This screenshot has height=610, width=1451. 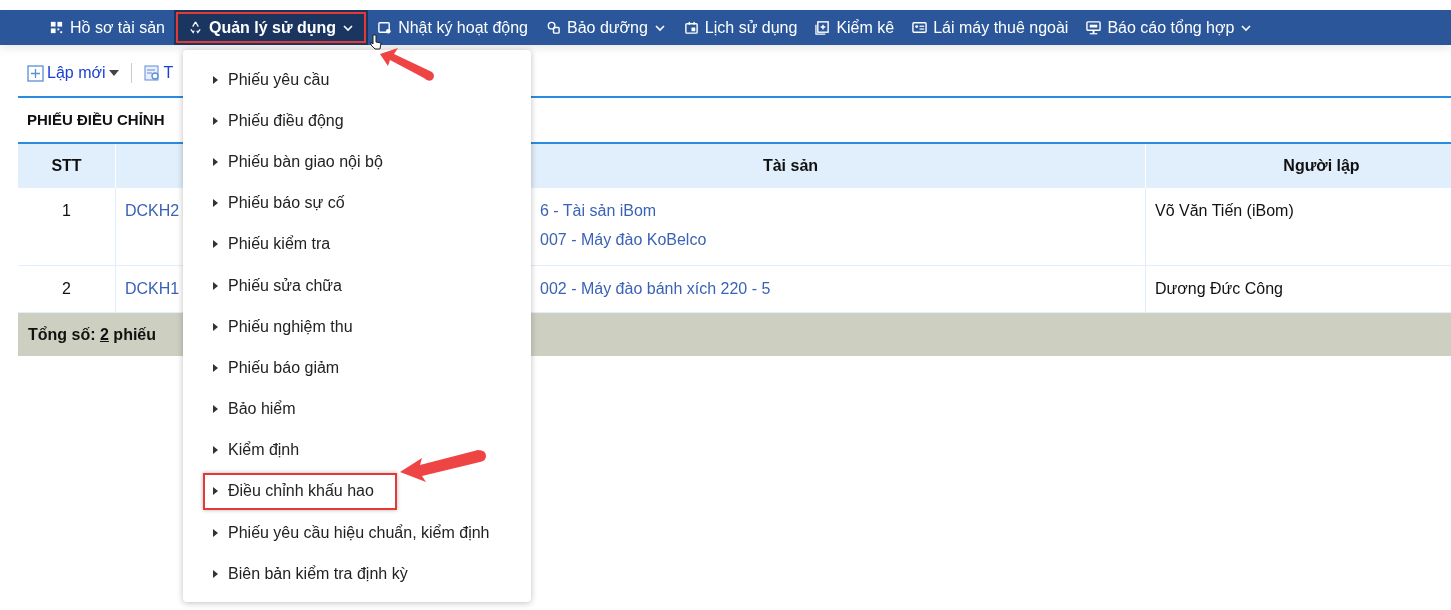 I want to click on nav-tab: Quản lý sử dụng, so click(x=271, y=27).